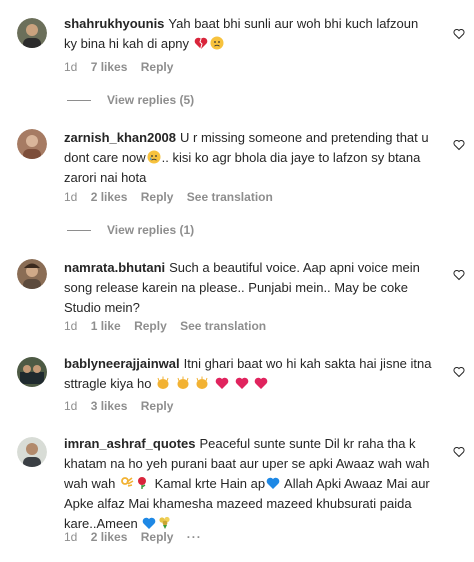 This screenshot has width=474, height=562. What do you see at coordinates (120, 137) in the screenshot?
I see `comment-username: zarnish_khan2008` at bounding box center [120, 137].